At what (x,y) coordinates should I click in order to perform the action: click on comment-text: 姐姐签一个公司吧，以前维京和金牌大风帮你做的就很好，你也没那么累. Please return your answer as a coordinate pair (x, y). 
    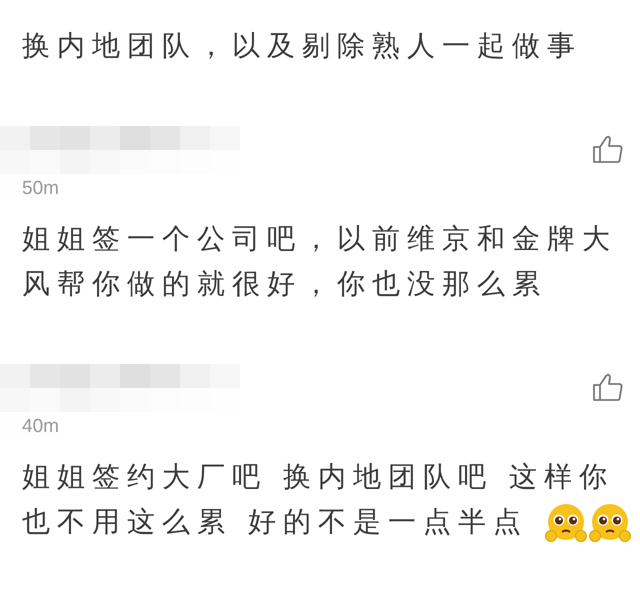
    Looking at the image, I should click on (319, 261).